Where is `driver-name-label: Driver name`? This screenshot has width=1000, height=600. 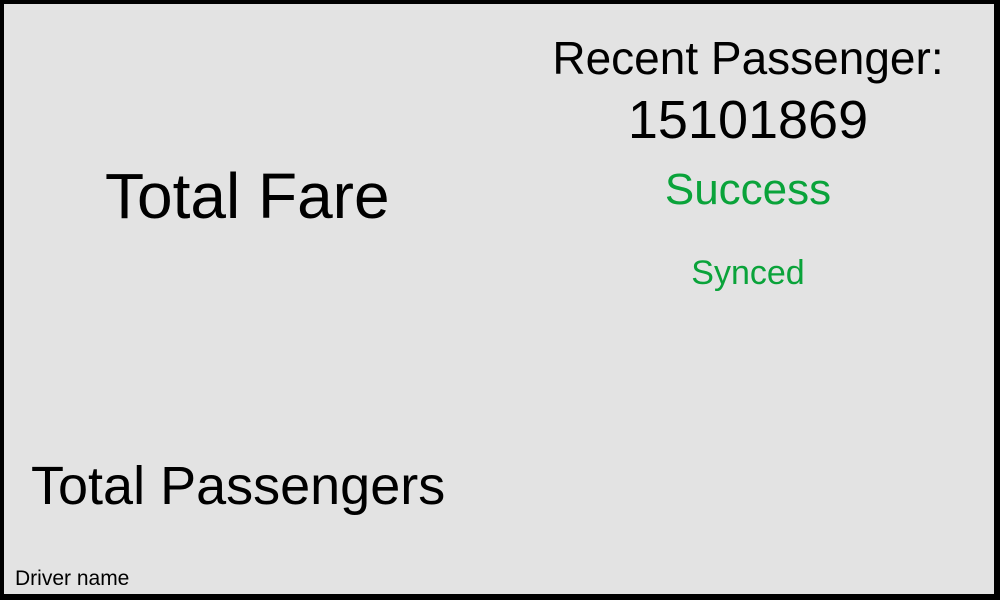
driver-name-label: Driver name is located at coordinates (72, 578).